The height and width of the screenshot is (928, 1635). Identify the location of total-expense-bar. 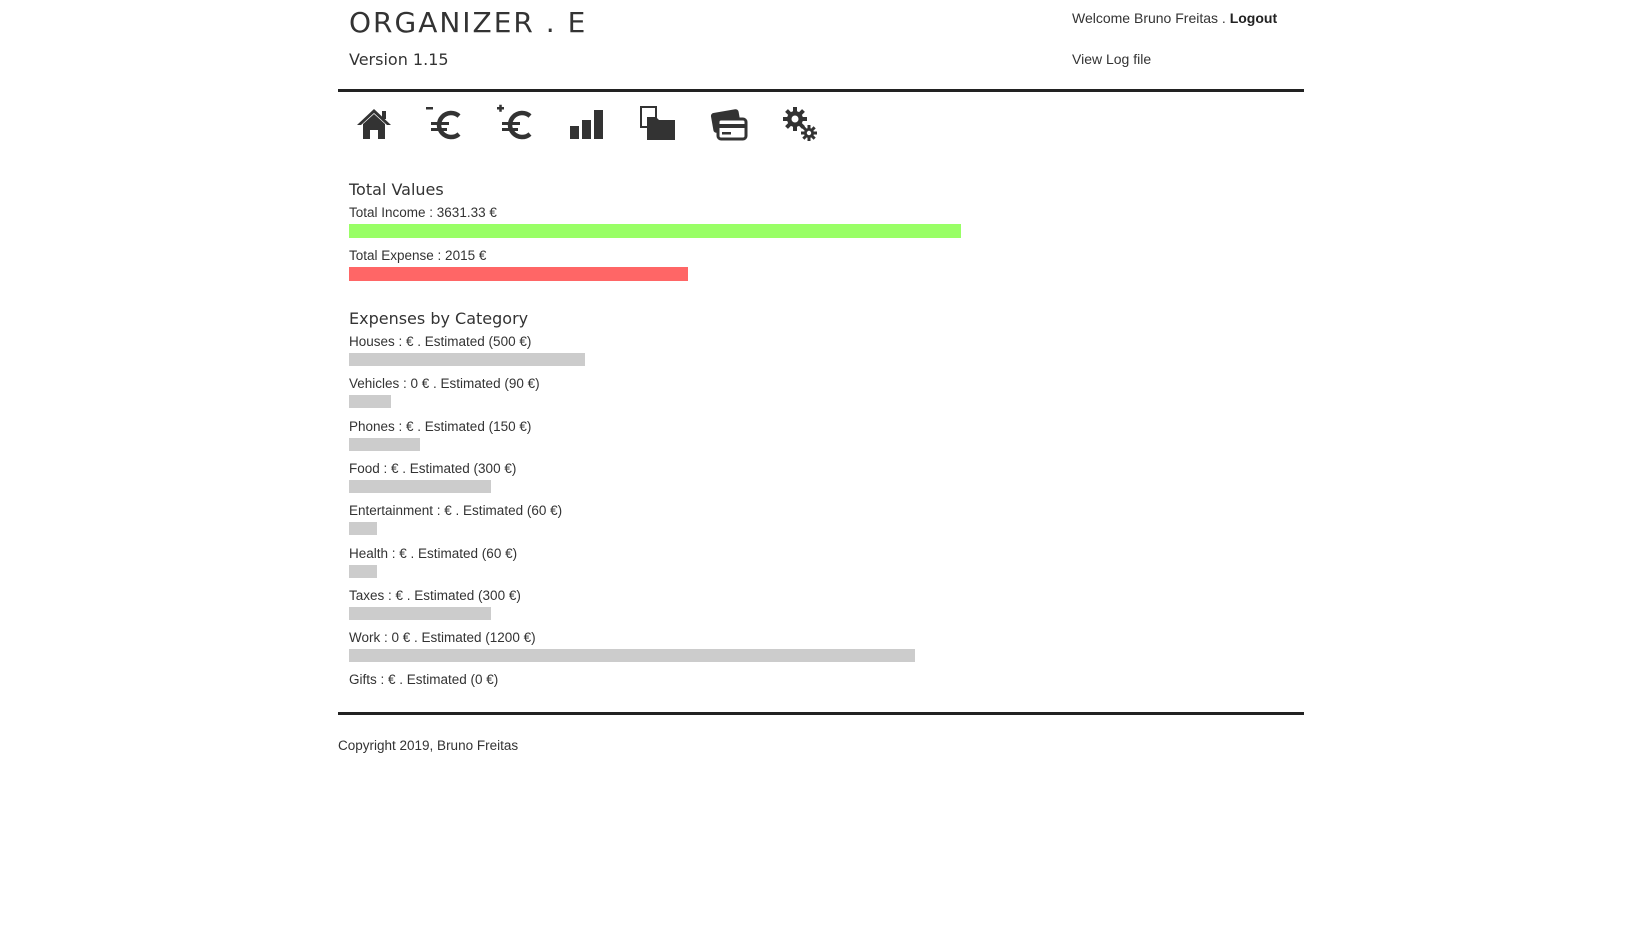
(518, 274).